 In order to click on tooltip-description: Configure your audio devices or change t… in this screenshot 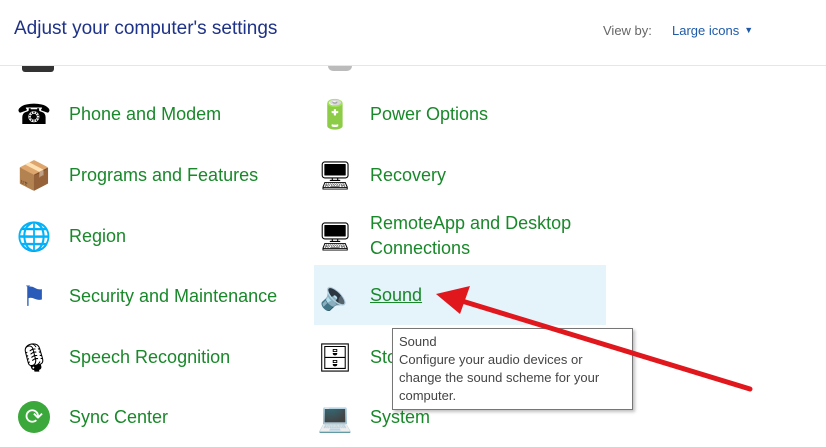, I will do `click(499, 377)`.